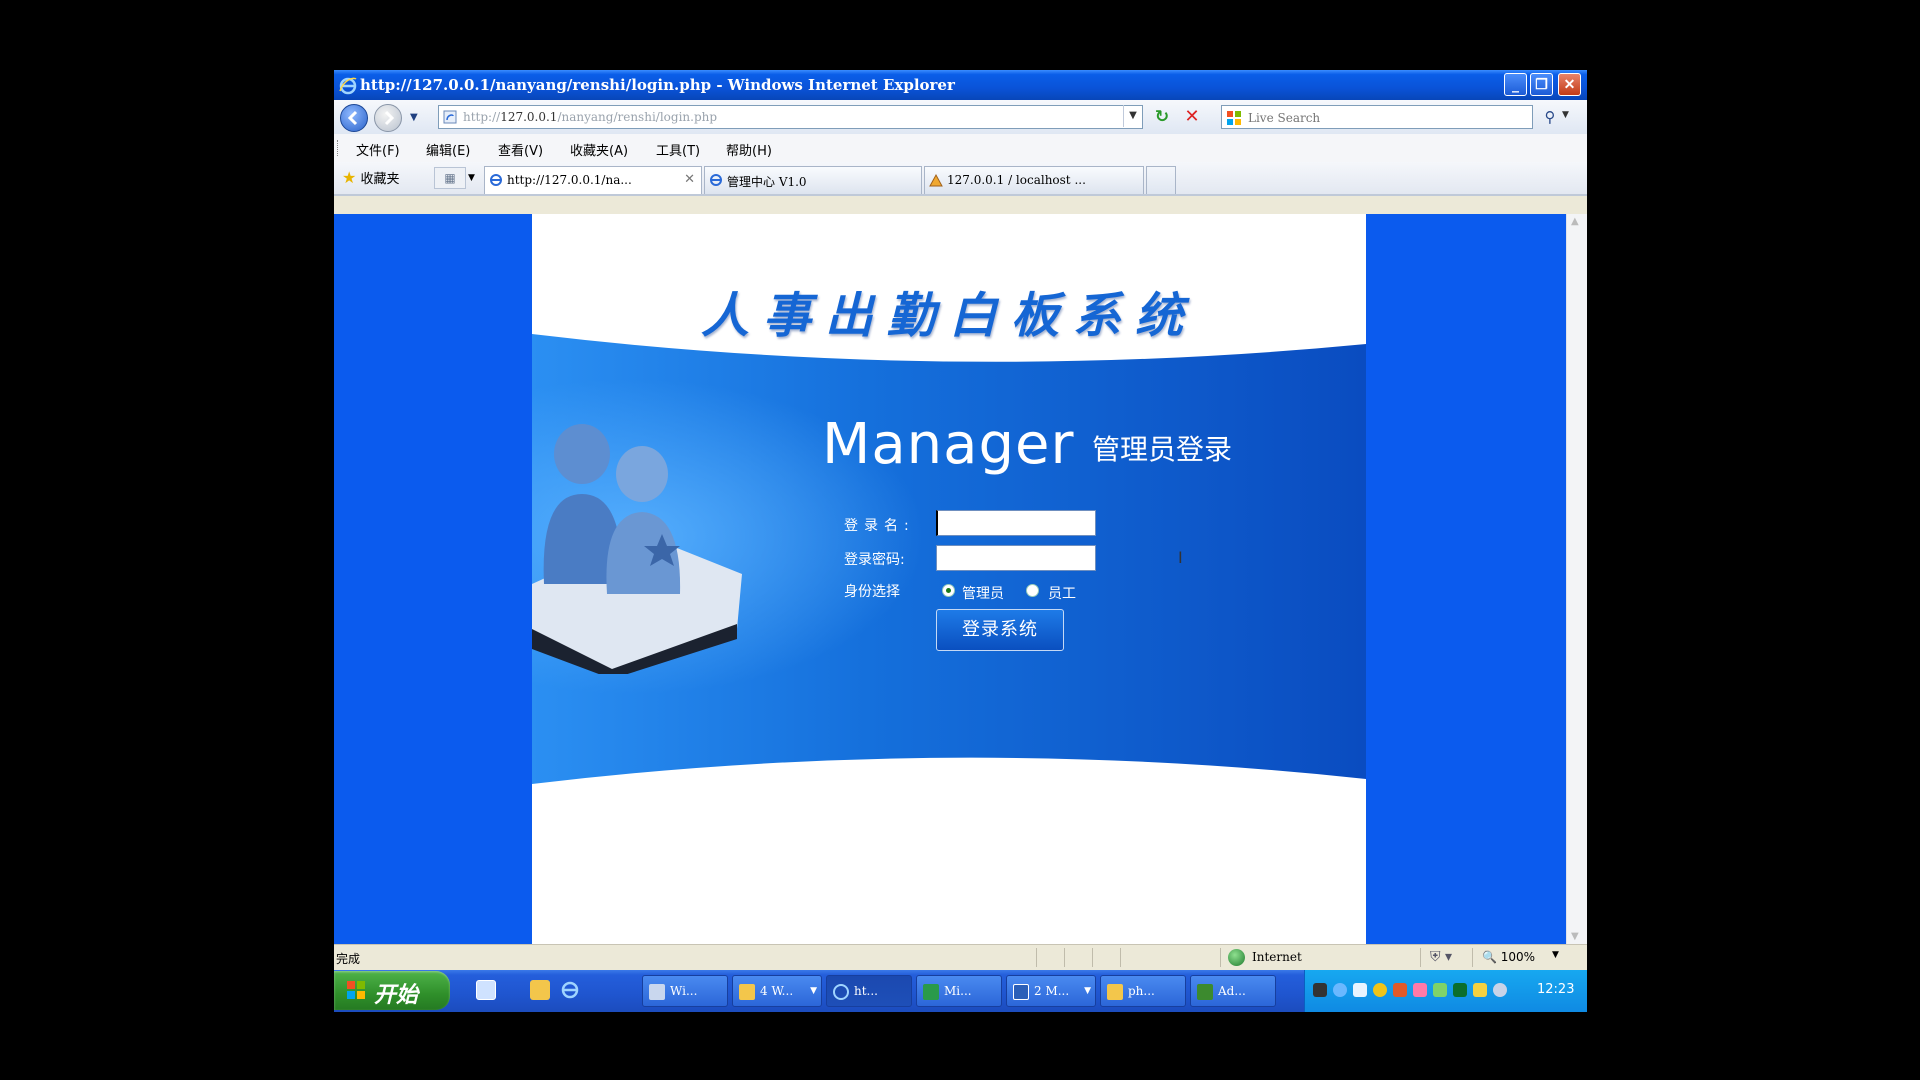 This screenshot has width=1920, height=1080. What do you see at coordinates (1565, 115) in the screenshot?
I see `search-options-dropdown-icon: ▼` at bounding box center [1565, 115].